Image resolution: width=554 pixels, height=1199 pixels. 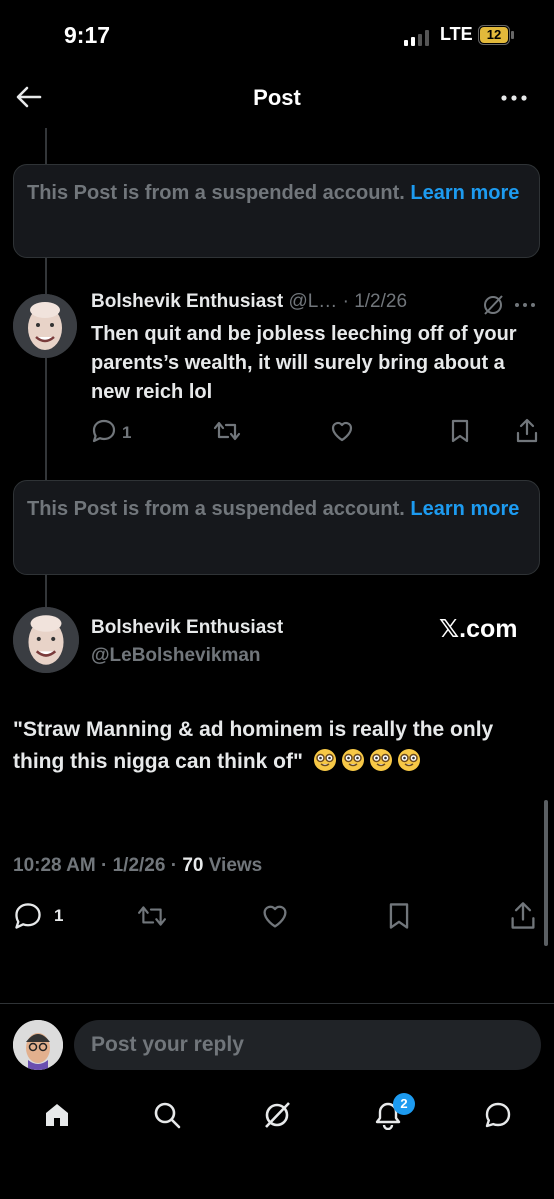 What do you see at coordinates (233, 865) in the screenshot?
I see `views-label: Views` at bounding box center [233, 865].